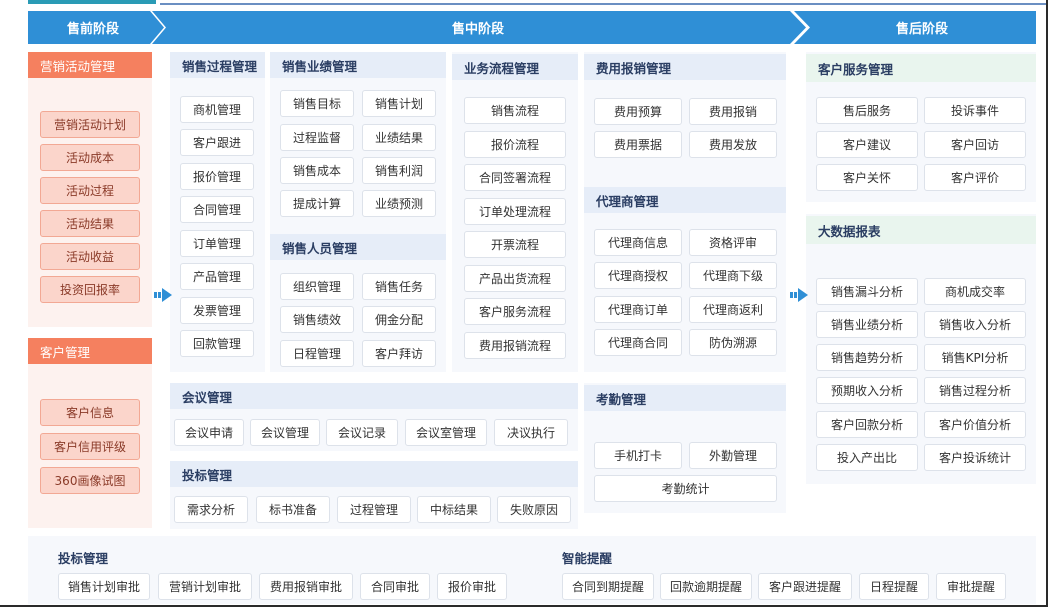 This screenshot has width=1052, height=610. I want to click on meeting-item: 会议管理, so click(285, 432).